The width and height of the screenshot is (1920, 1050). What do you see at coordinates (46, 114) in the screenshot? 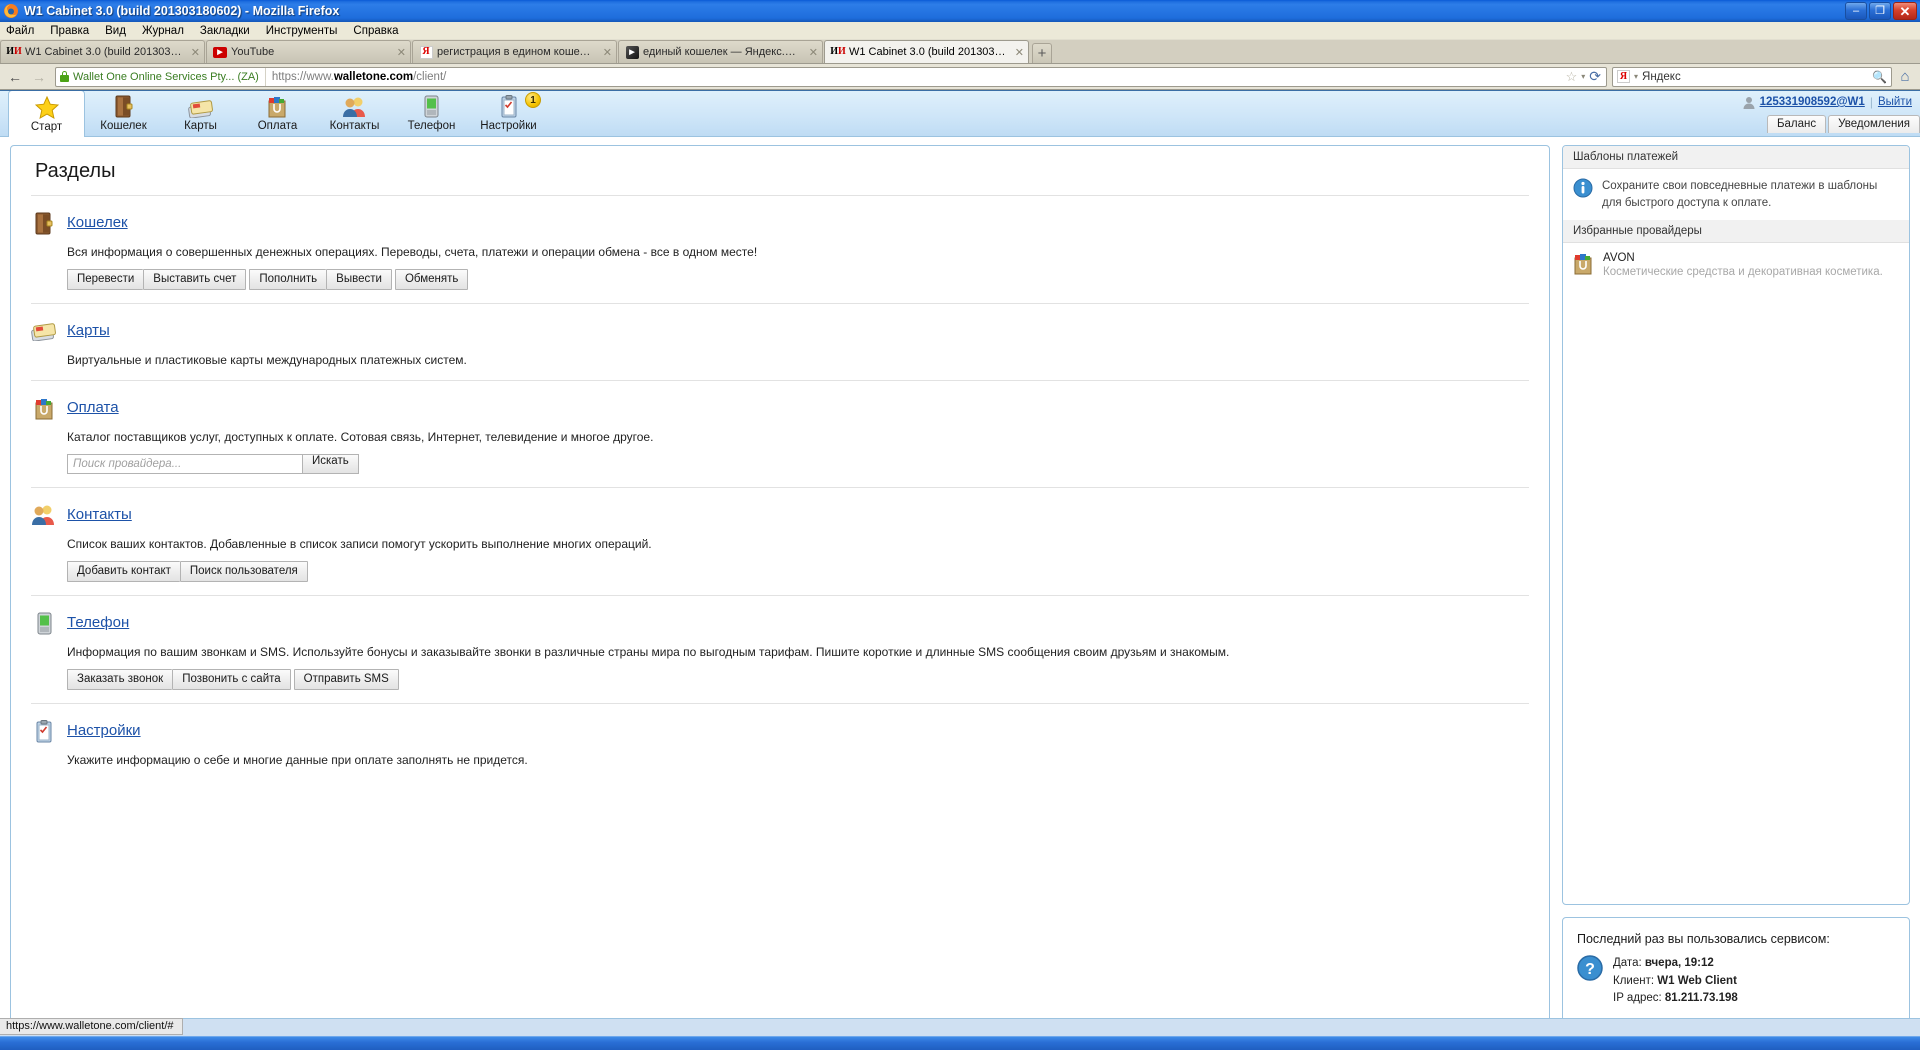
I see `app-nav-start: Старт` at bounding box center [46, 114].